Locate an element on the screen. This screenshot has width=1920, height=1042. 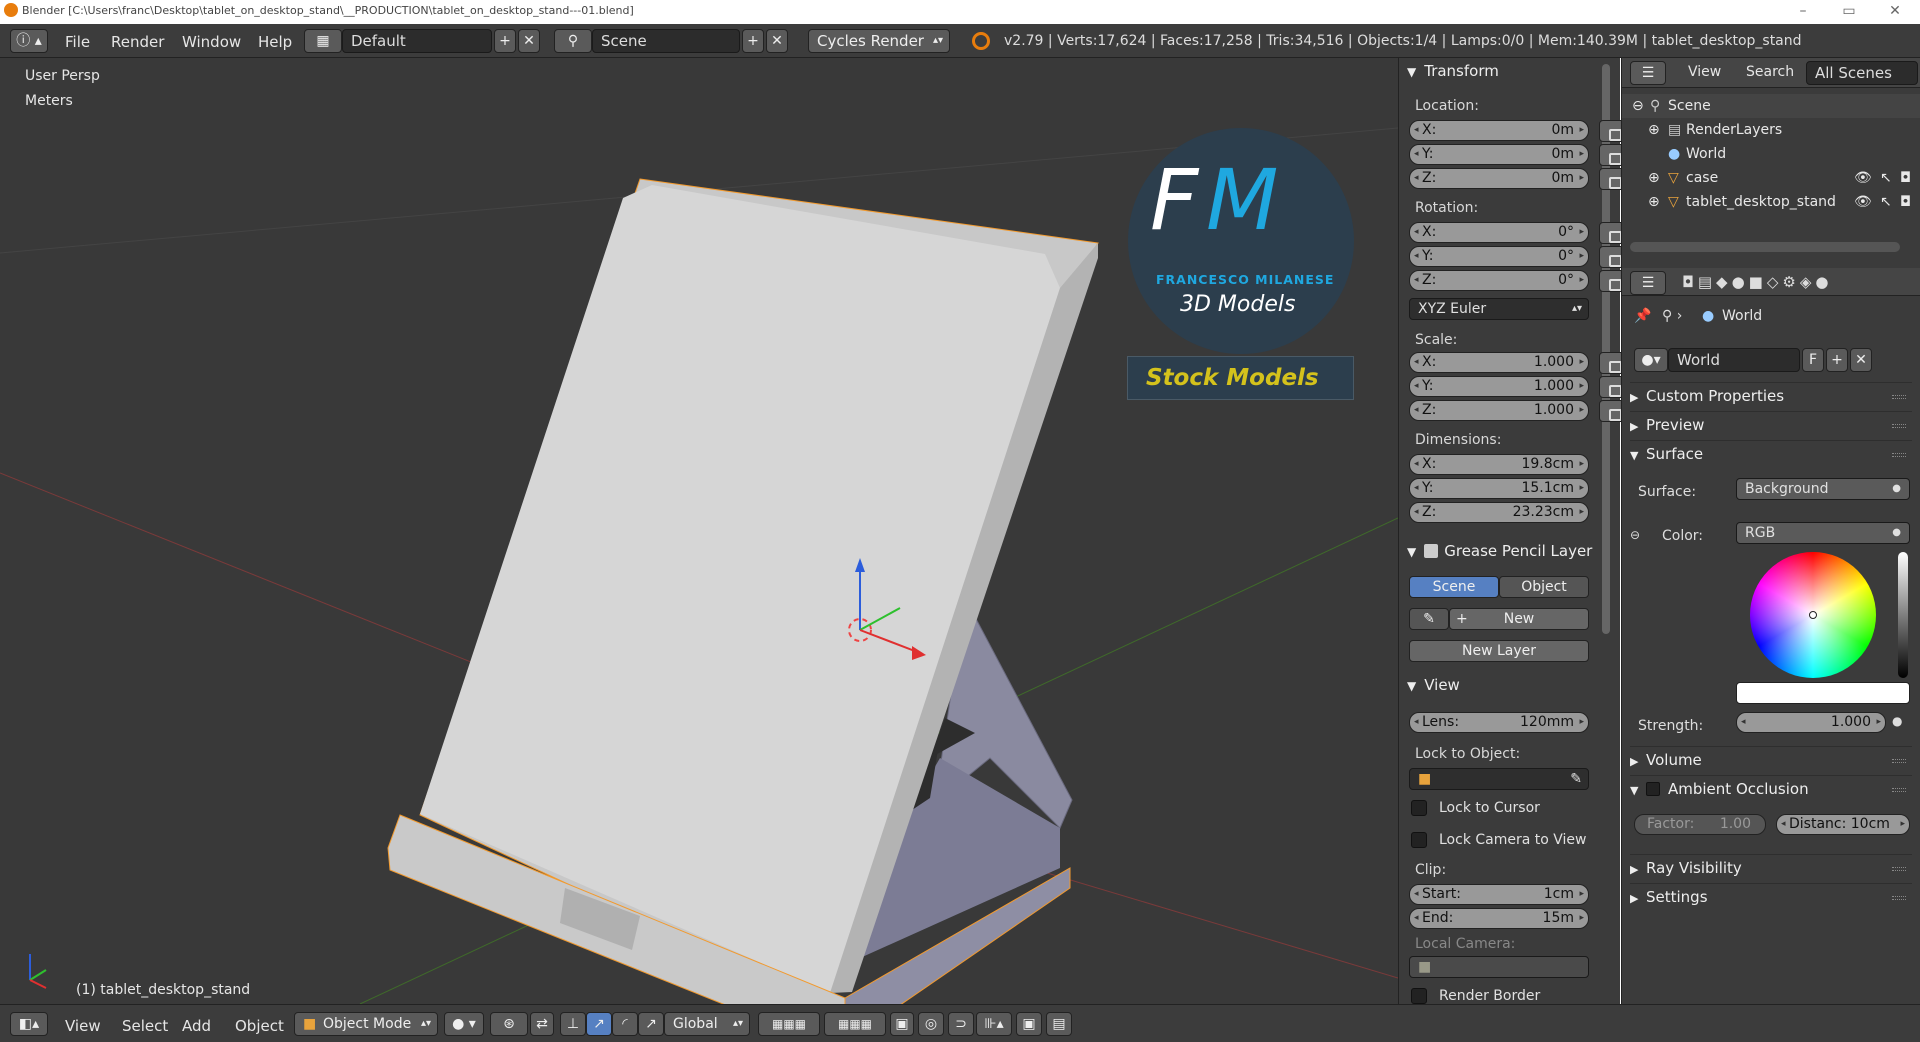
location-y-field: ◂ Y: 0m ▸ is located at coordinates (1499, 154).